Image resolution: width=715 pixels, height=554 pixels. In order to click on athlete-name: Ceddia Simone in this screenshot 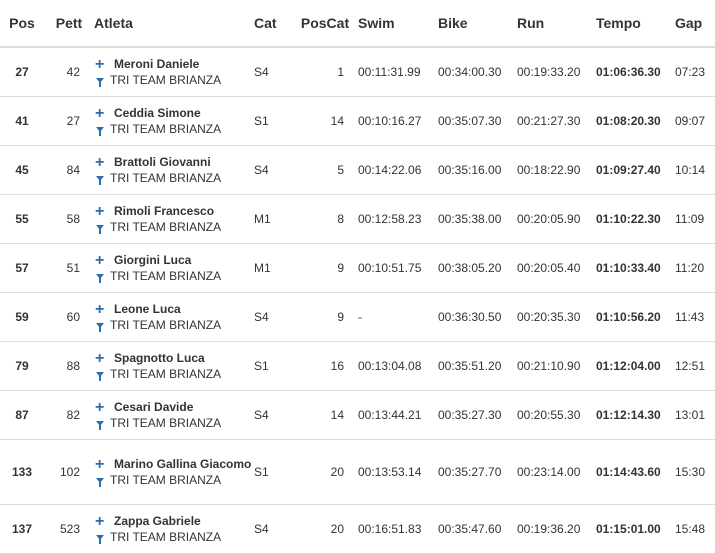, I will do `click(157, 113)`.